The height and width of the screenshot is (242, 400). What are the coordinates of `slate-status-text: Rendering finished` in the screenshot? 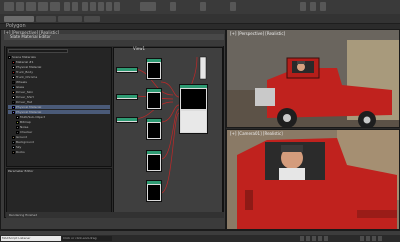 It's located at (23, 215).